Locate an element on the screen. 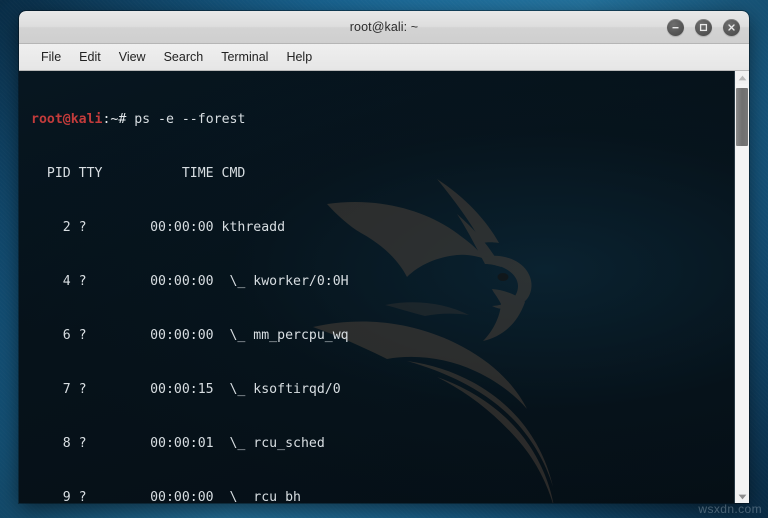 The width and height of the screenshot is (768, 518). scroll-up-icon is located at coordinates (742, 77).